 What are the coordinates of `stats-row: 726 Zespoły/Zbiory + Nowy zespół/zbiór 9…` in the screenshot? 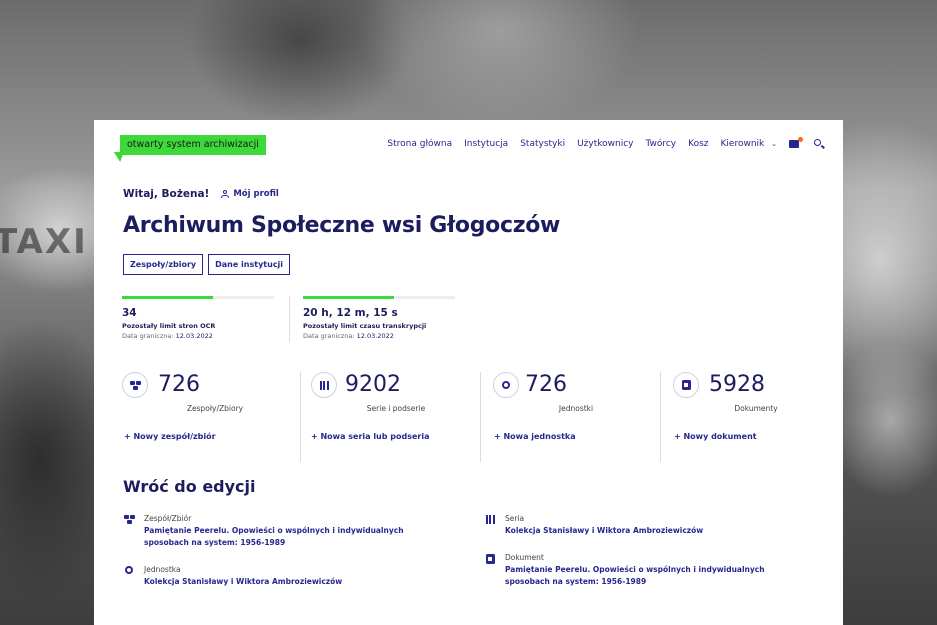 It's located at (480, 417).